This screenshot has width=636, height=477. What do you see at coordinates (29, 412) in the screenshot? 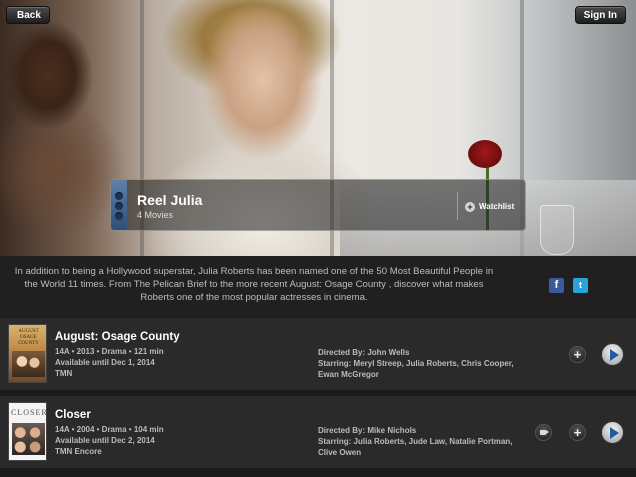
I see `poster-title: CLOSER` at bounding box center [29, 412].